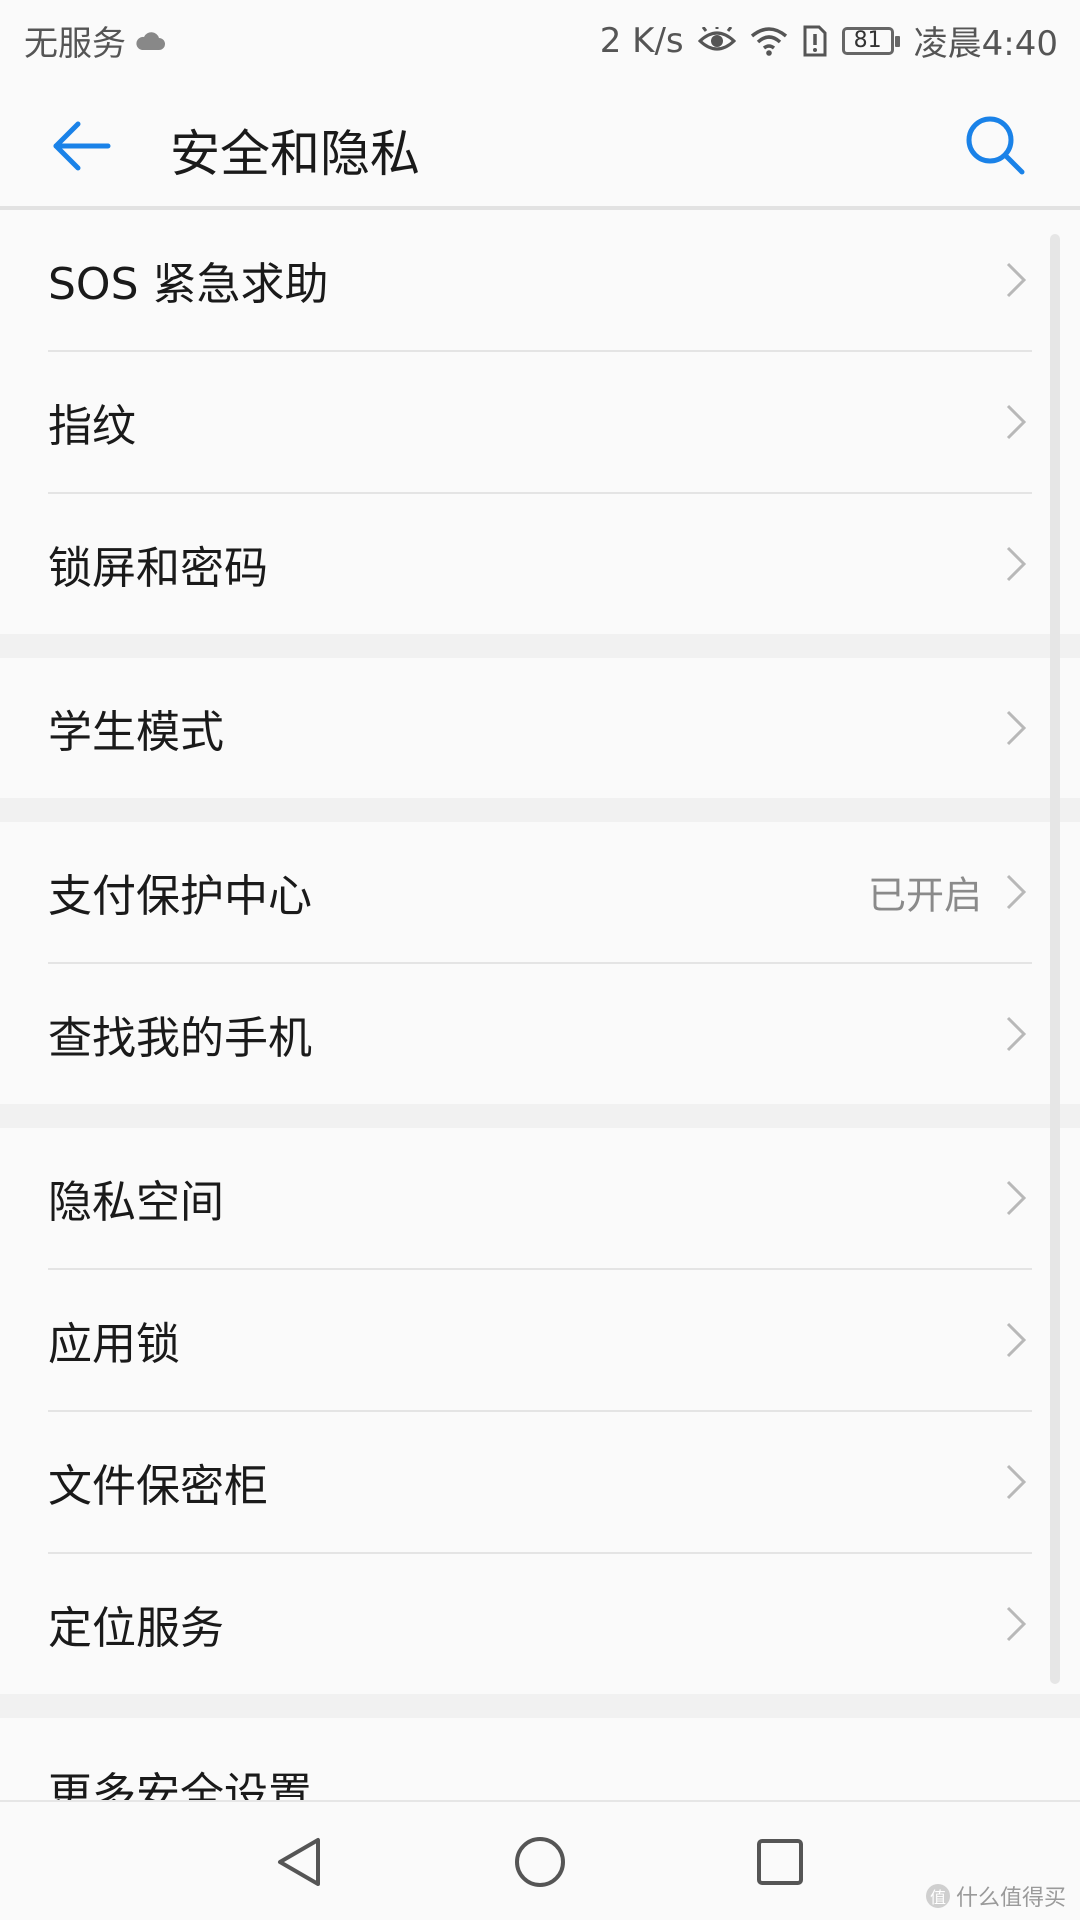 The image size is (1080, 1920). Describe the element at coordinates (540, 1340) in the screenshot. I see `setting-app-lock: 应用锁` at that location.